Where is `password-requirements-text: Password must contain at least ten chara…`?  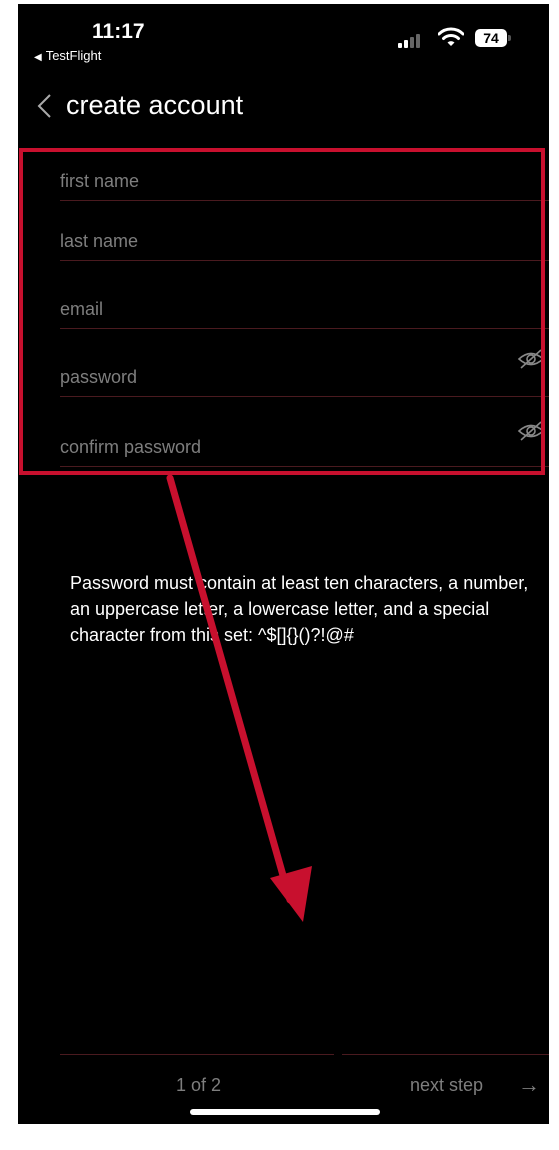 password-requirements-text: Password must contain at least ten chara… is located at coordinates (299, 609).